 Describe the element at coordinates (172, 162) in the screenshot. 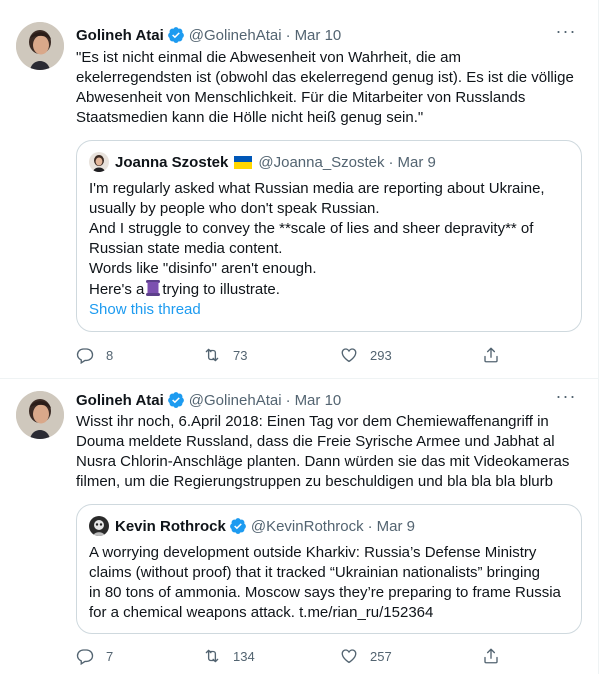

I see `quoted-author-name: Joanna Szostek` at that location.